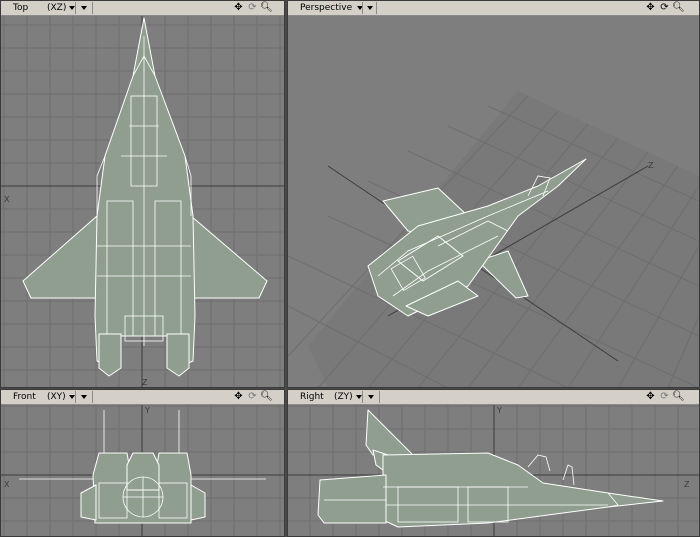  I want to click on render-mode-dropdown-right, so click(369, 397).